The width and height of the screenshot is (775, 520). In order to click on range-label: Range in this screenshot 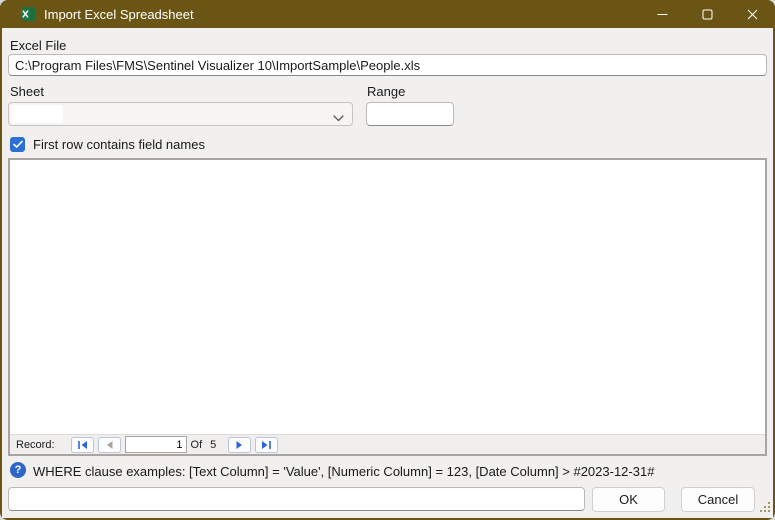, I will do `click(386, 91)`.